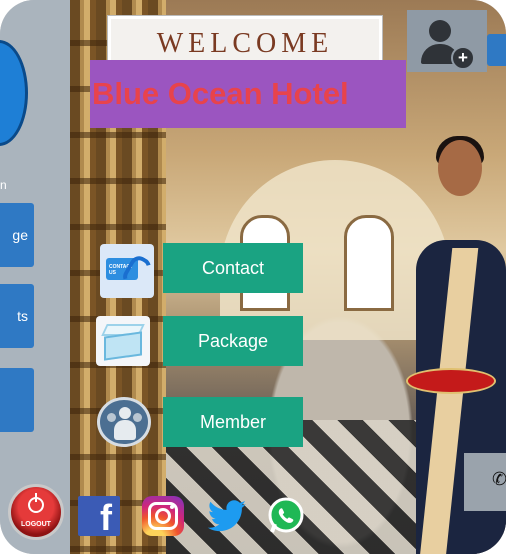  Describe the element at coordinates (248, 94) in the screenshot. I see `hotel-name-banner: Blue Ocean Hotel` at that location.